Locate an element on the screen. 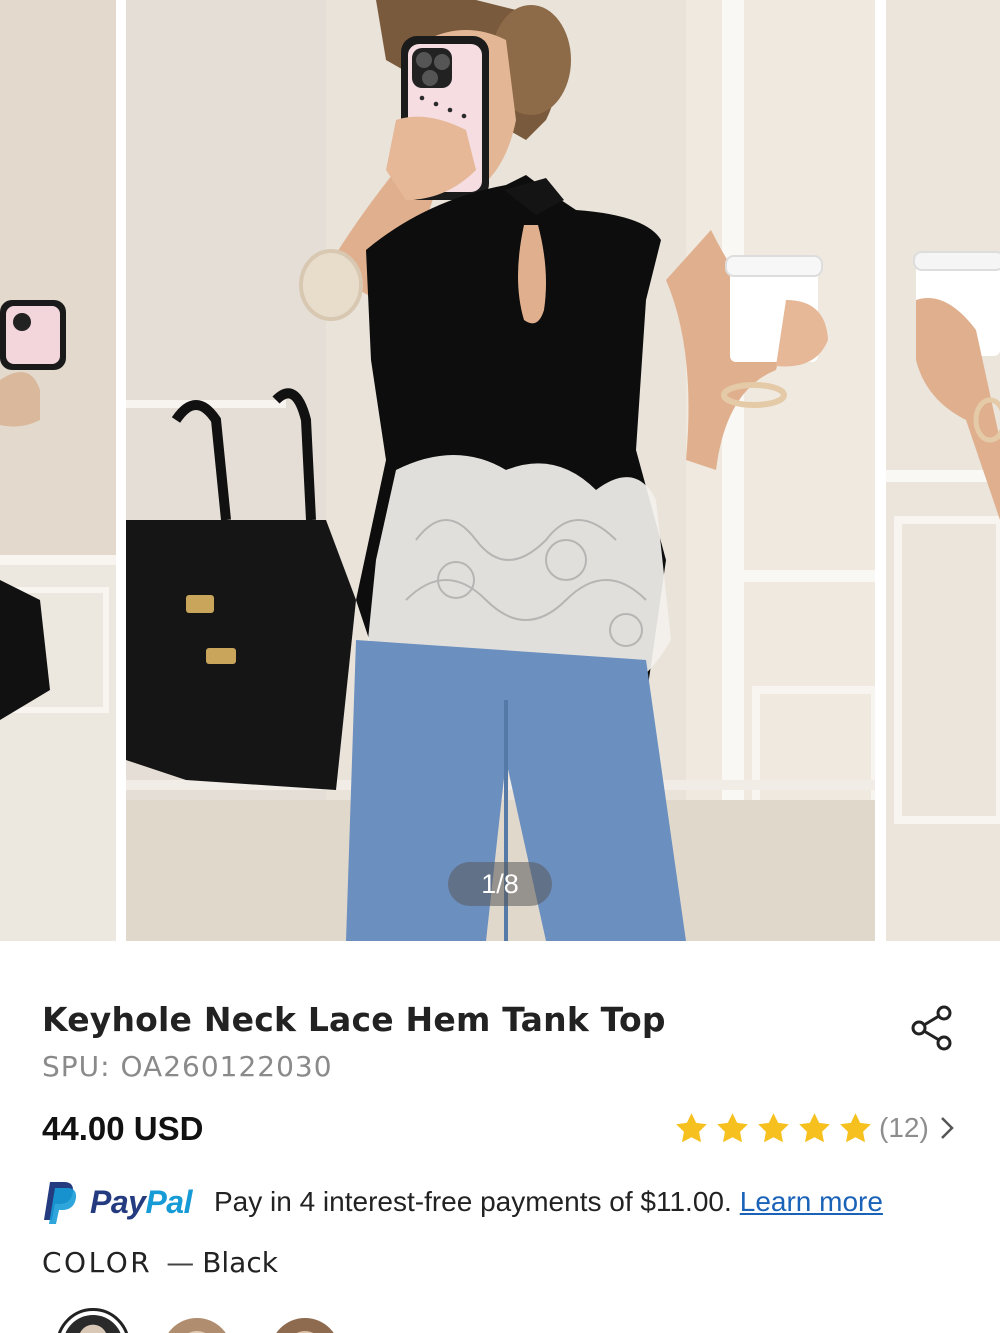  product-title: Keyhole Neck Lace Hem Tank Top is located at coordinates (354, 1019).